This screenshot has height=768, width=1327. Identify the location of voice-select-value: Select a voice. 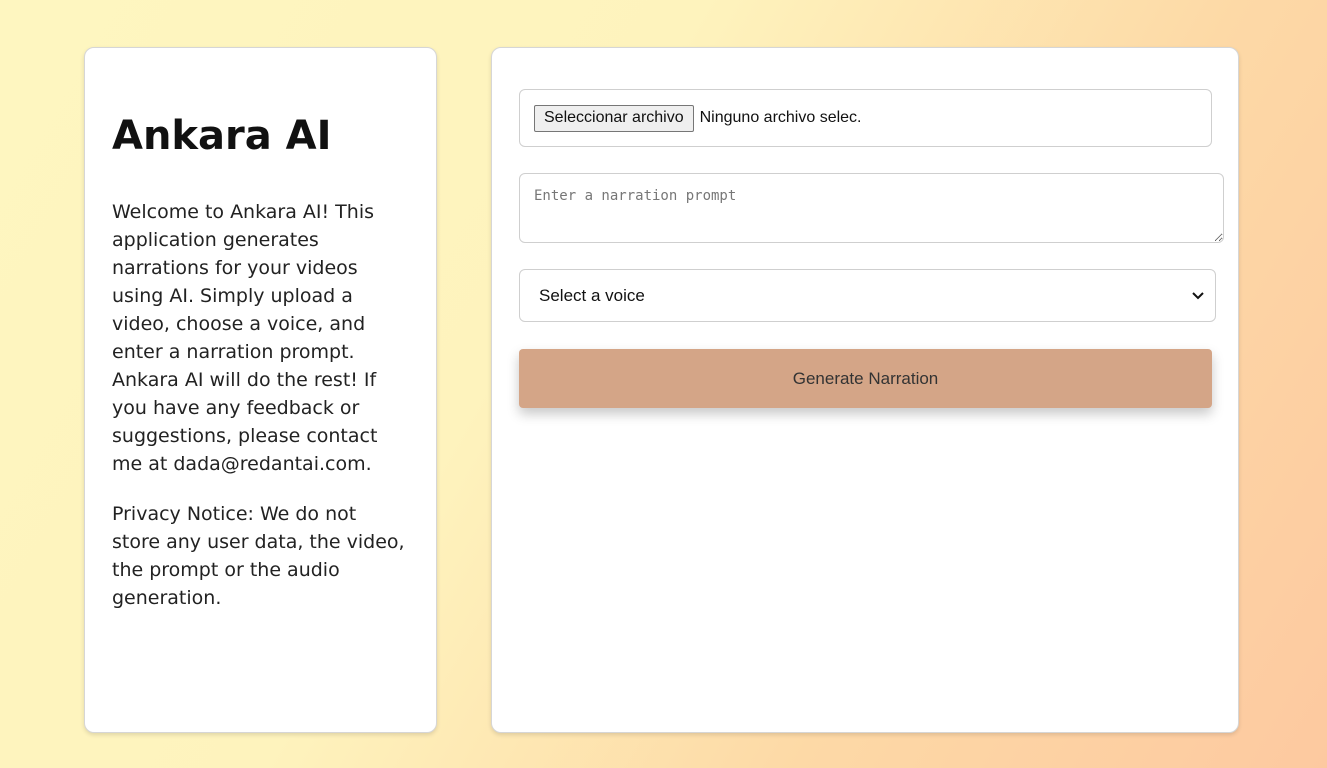
(592, 295).